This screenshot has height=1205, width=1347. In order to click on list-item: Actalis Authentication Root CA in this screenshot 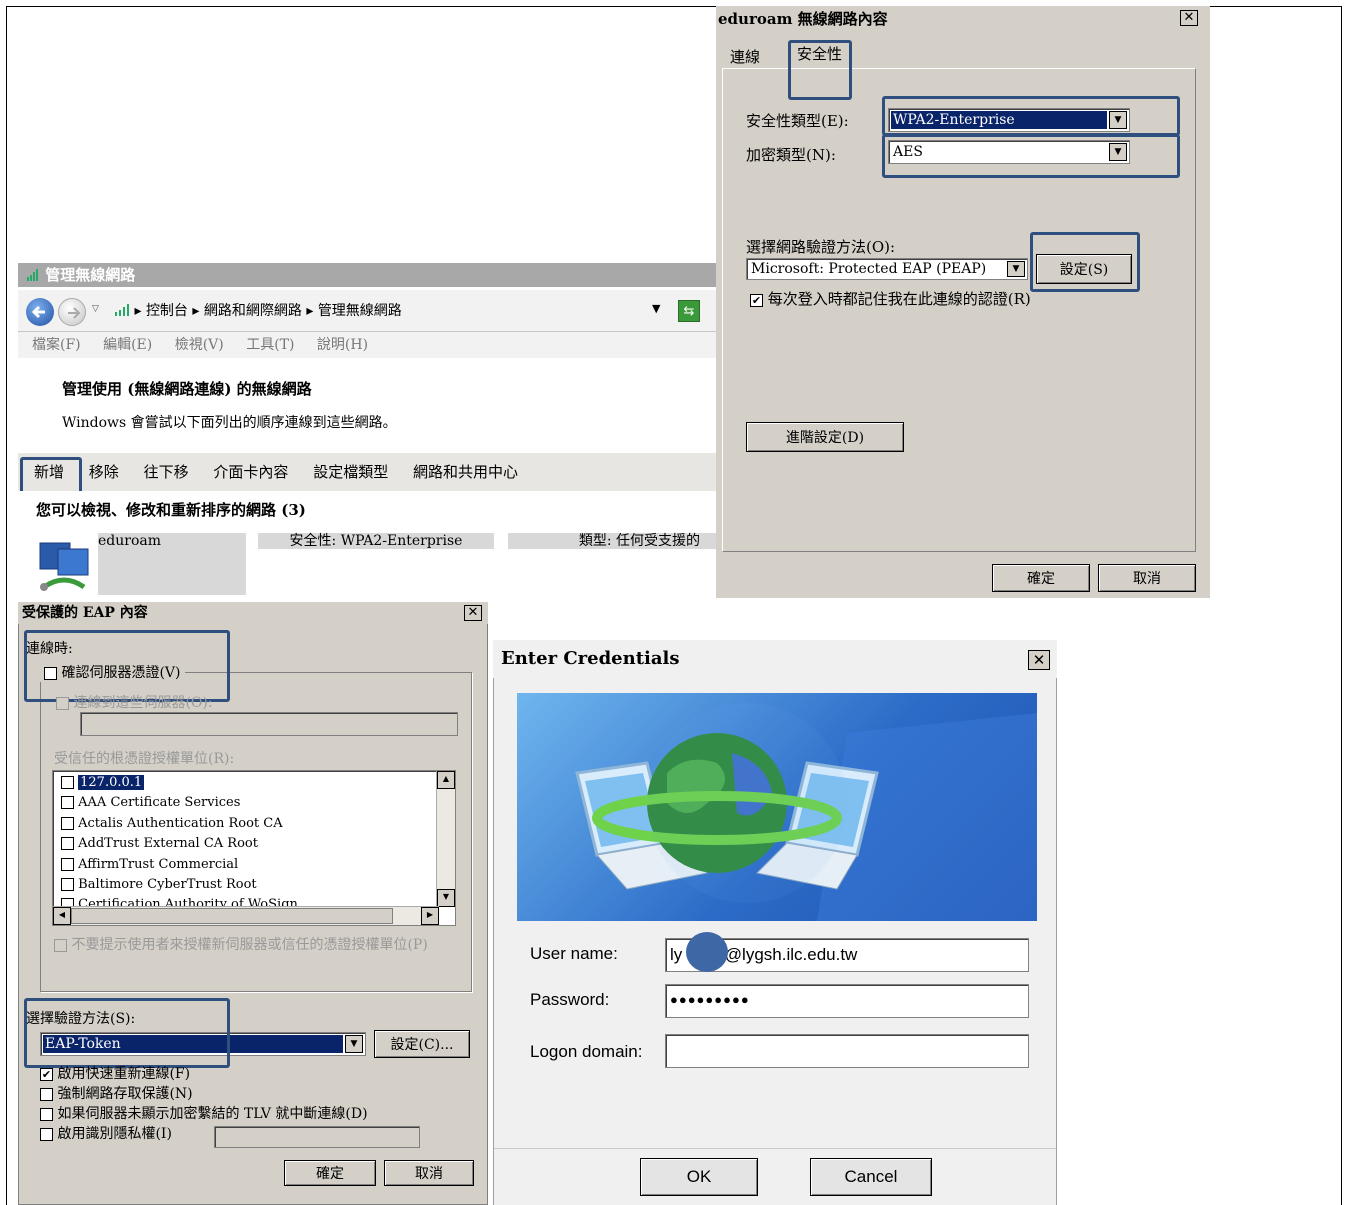, I will do `click(172, 823)`.